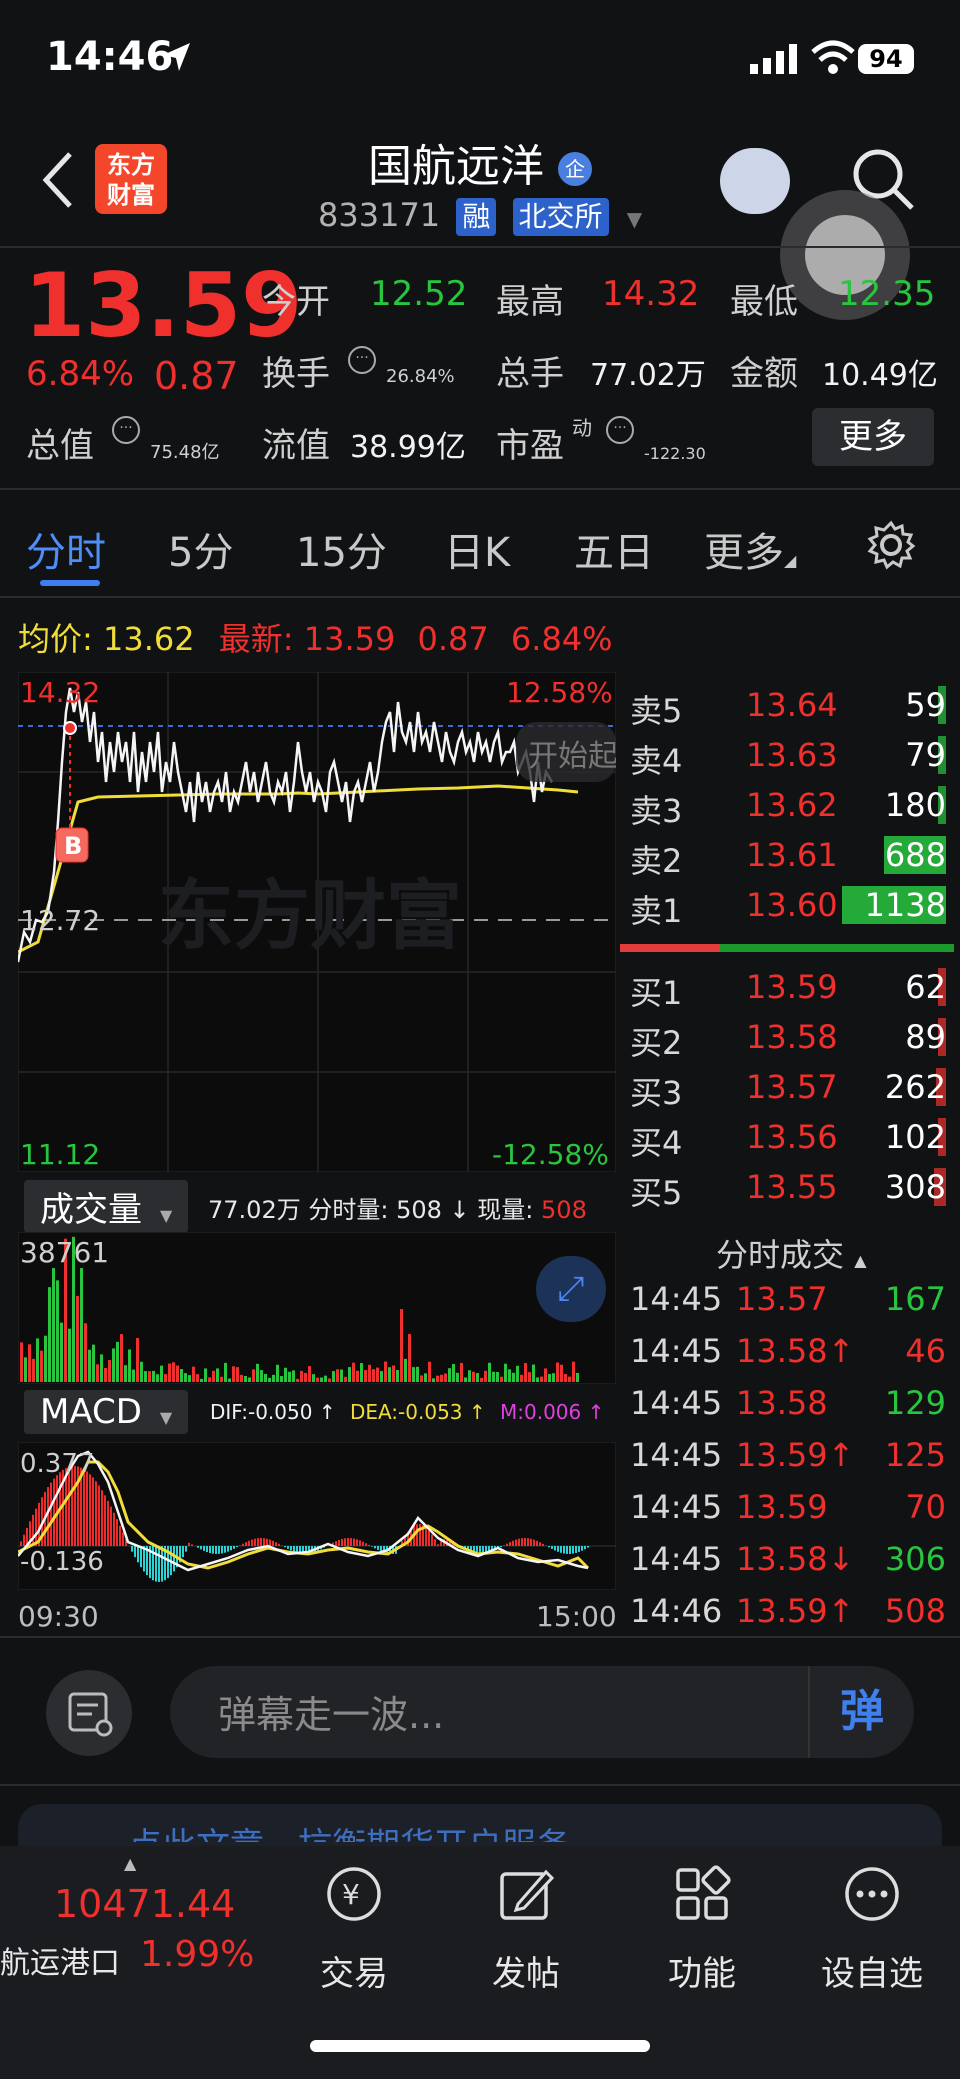 The height and width of the screenshot is (2079, 960). I want to click on nav-post: 发帖, so click(526, 1970).